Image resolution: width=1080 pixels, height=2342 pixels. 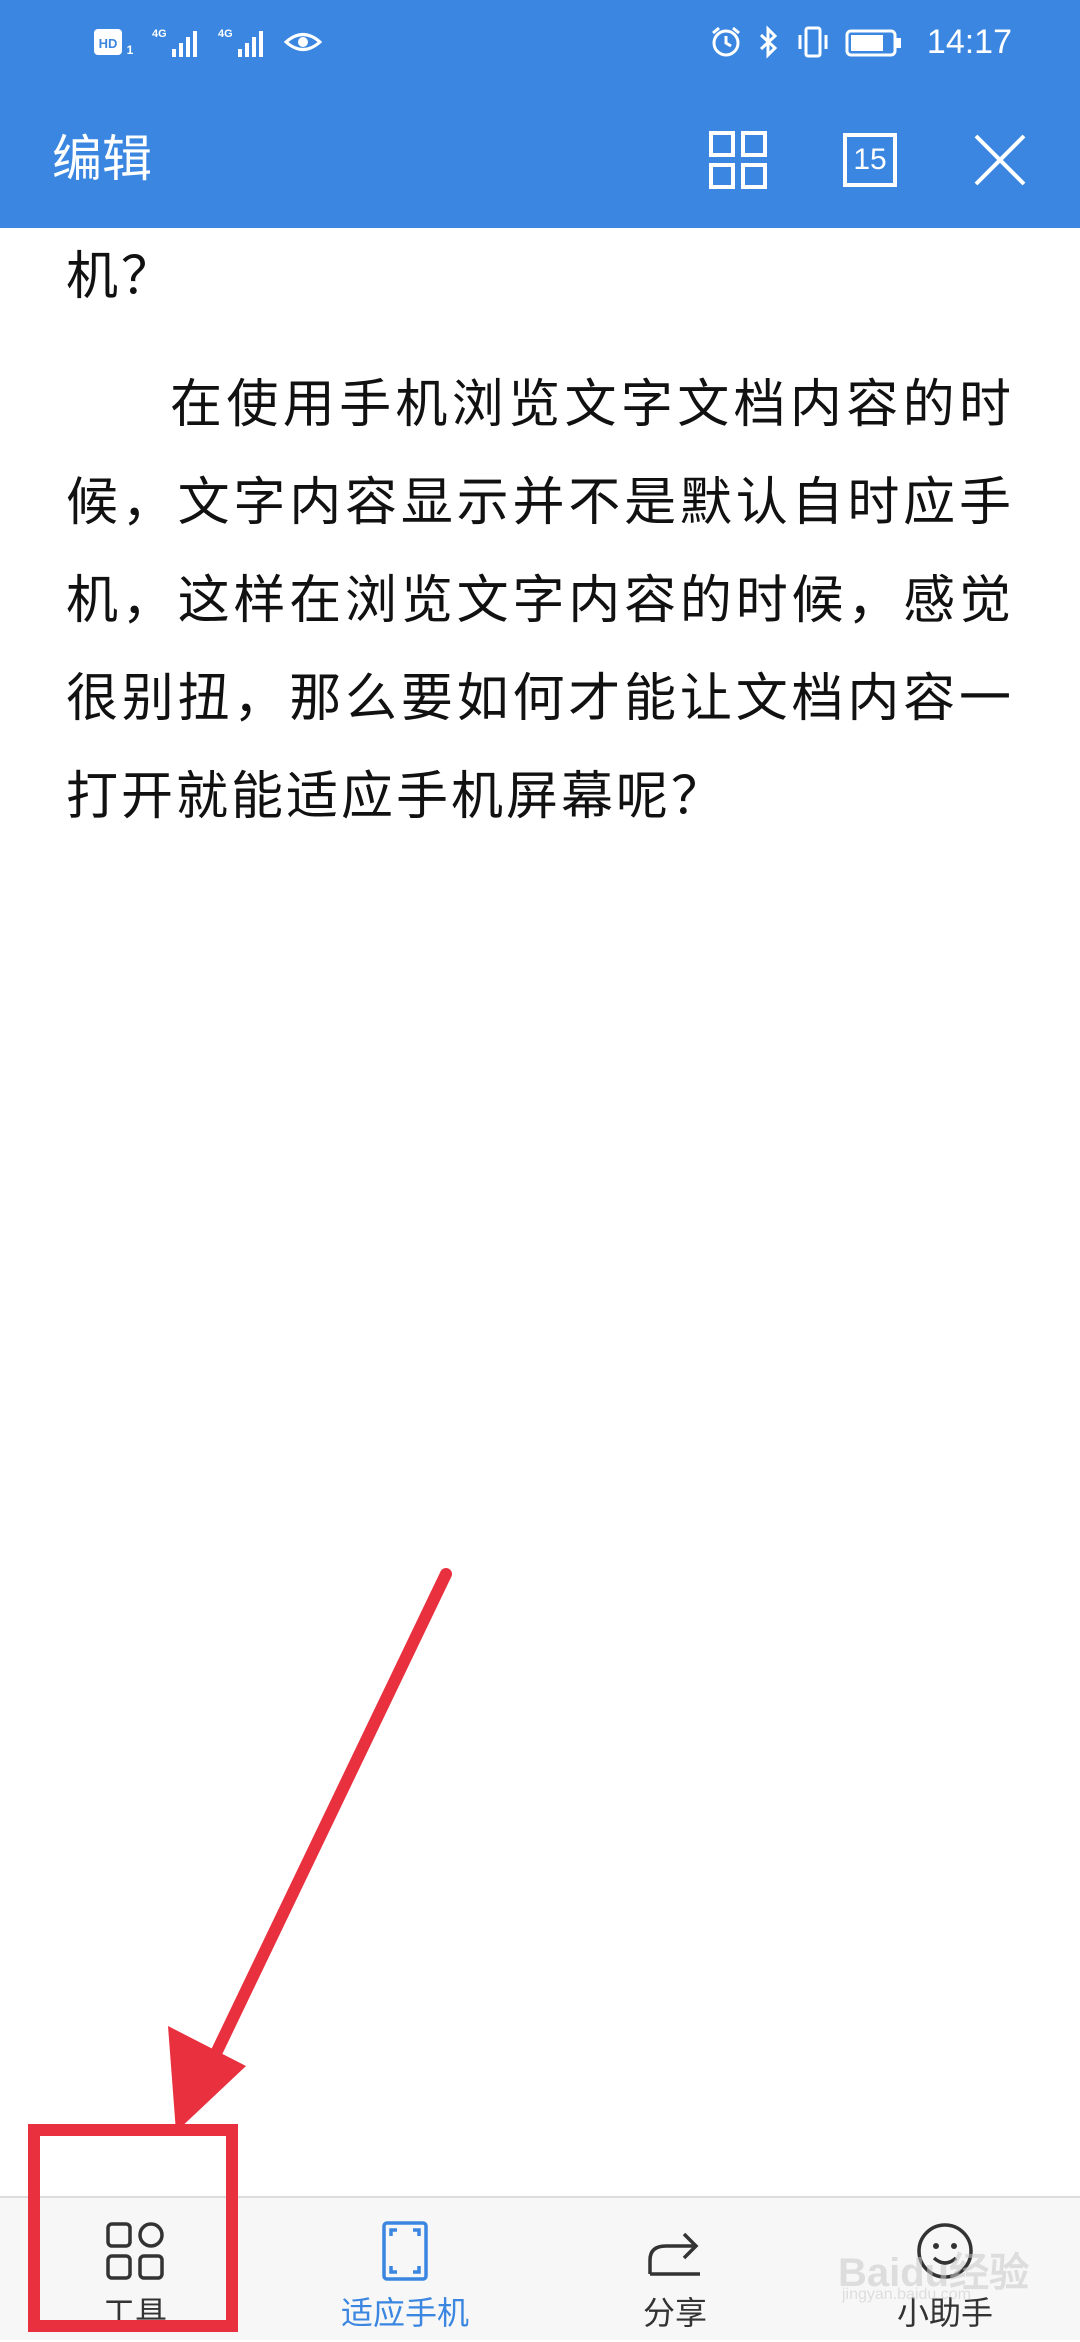 I want to click on signal-icon-2: 4G, so click(x=240, y=42).